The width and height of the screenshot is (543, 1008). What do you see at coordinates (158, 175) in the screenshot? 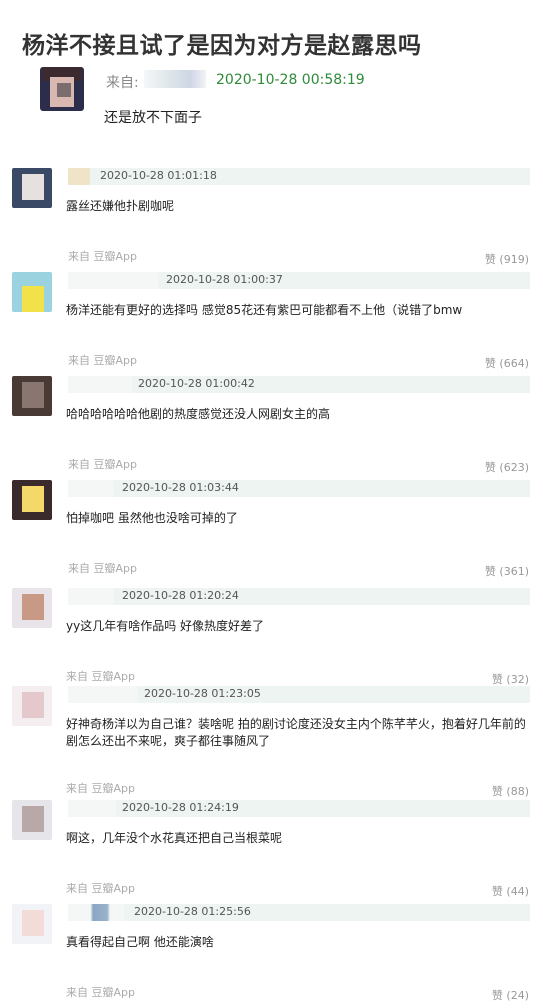
I see `comment-timestamp: 2020-10-28 01:01:18` at bounding box center [158, 175].